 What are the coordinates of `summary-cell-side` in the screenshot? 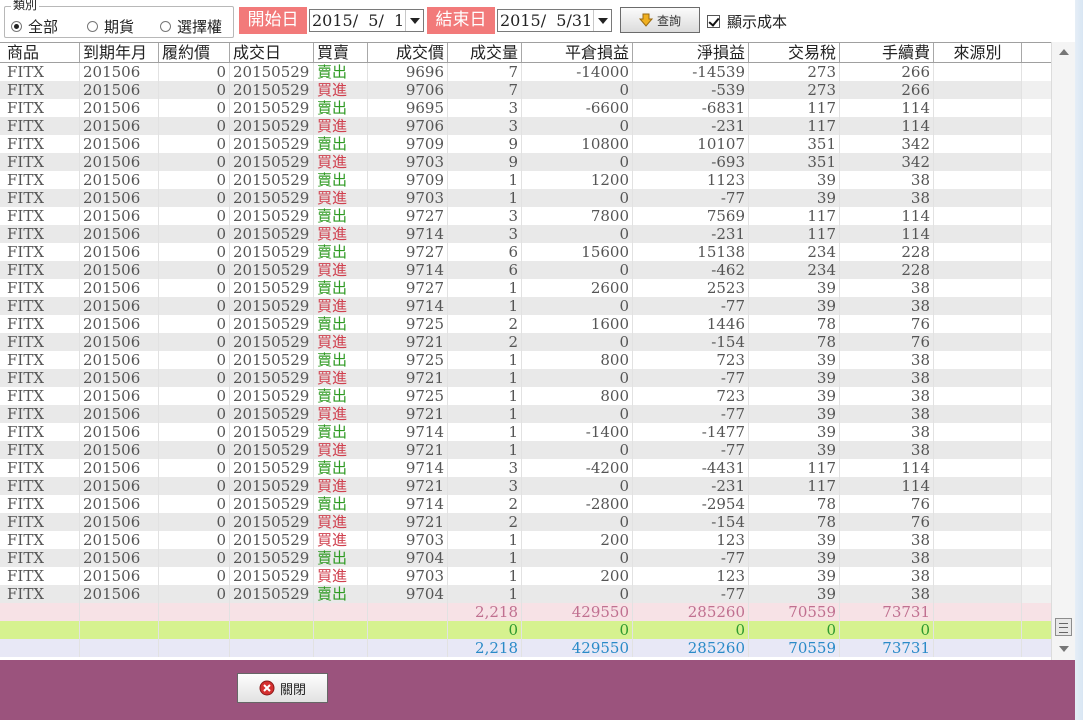 It's located at (341, 630).